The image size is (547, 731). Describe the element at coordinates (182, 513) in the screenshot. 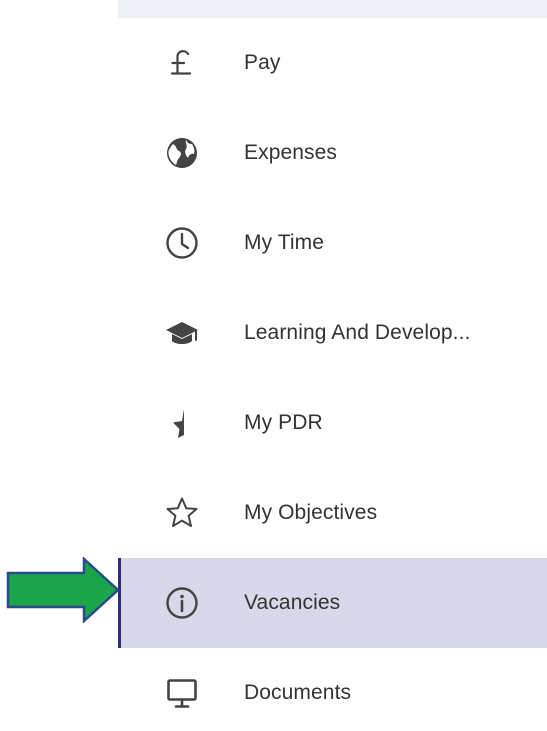

I see `star-outline-icon` at that location.